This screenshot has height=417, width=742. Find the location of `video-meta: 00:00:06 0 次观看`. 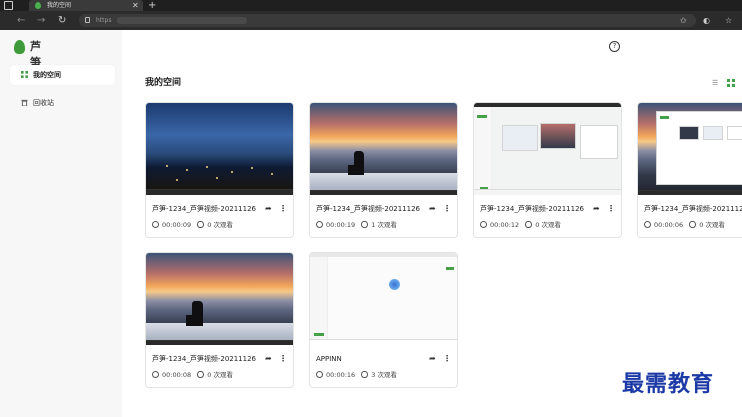

video-meta: 00:00:06 0 次观看 is located at coordinates (684, 225).